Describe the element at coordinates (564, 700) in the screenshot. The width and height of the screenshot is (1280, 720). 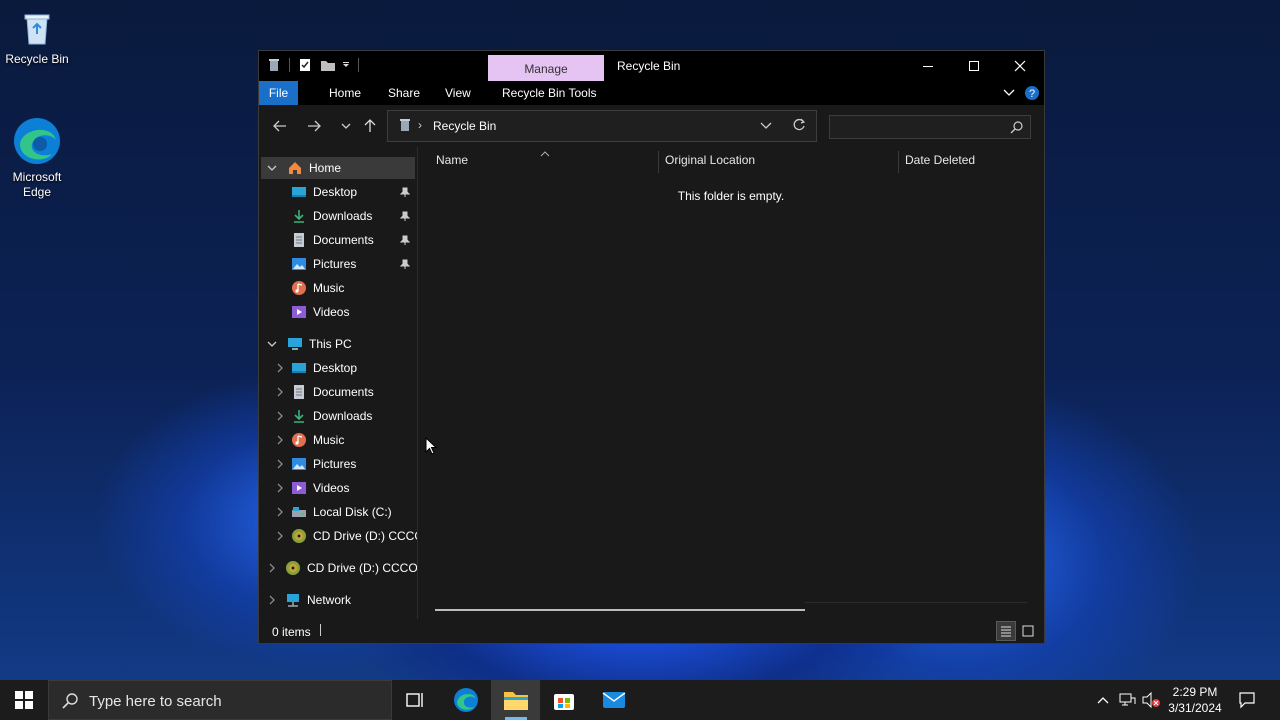
I see `taskbar-store` at that location.